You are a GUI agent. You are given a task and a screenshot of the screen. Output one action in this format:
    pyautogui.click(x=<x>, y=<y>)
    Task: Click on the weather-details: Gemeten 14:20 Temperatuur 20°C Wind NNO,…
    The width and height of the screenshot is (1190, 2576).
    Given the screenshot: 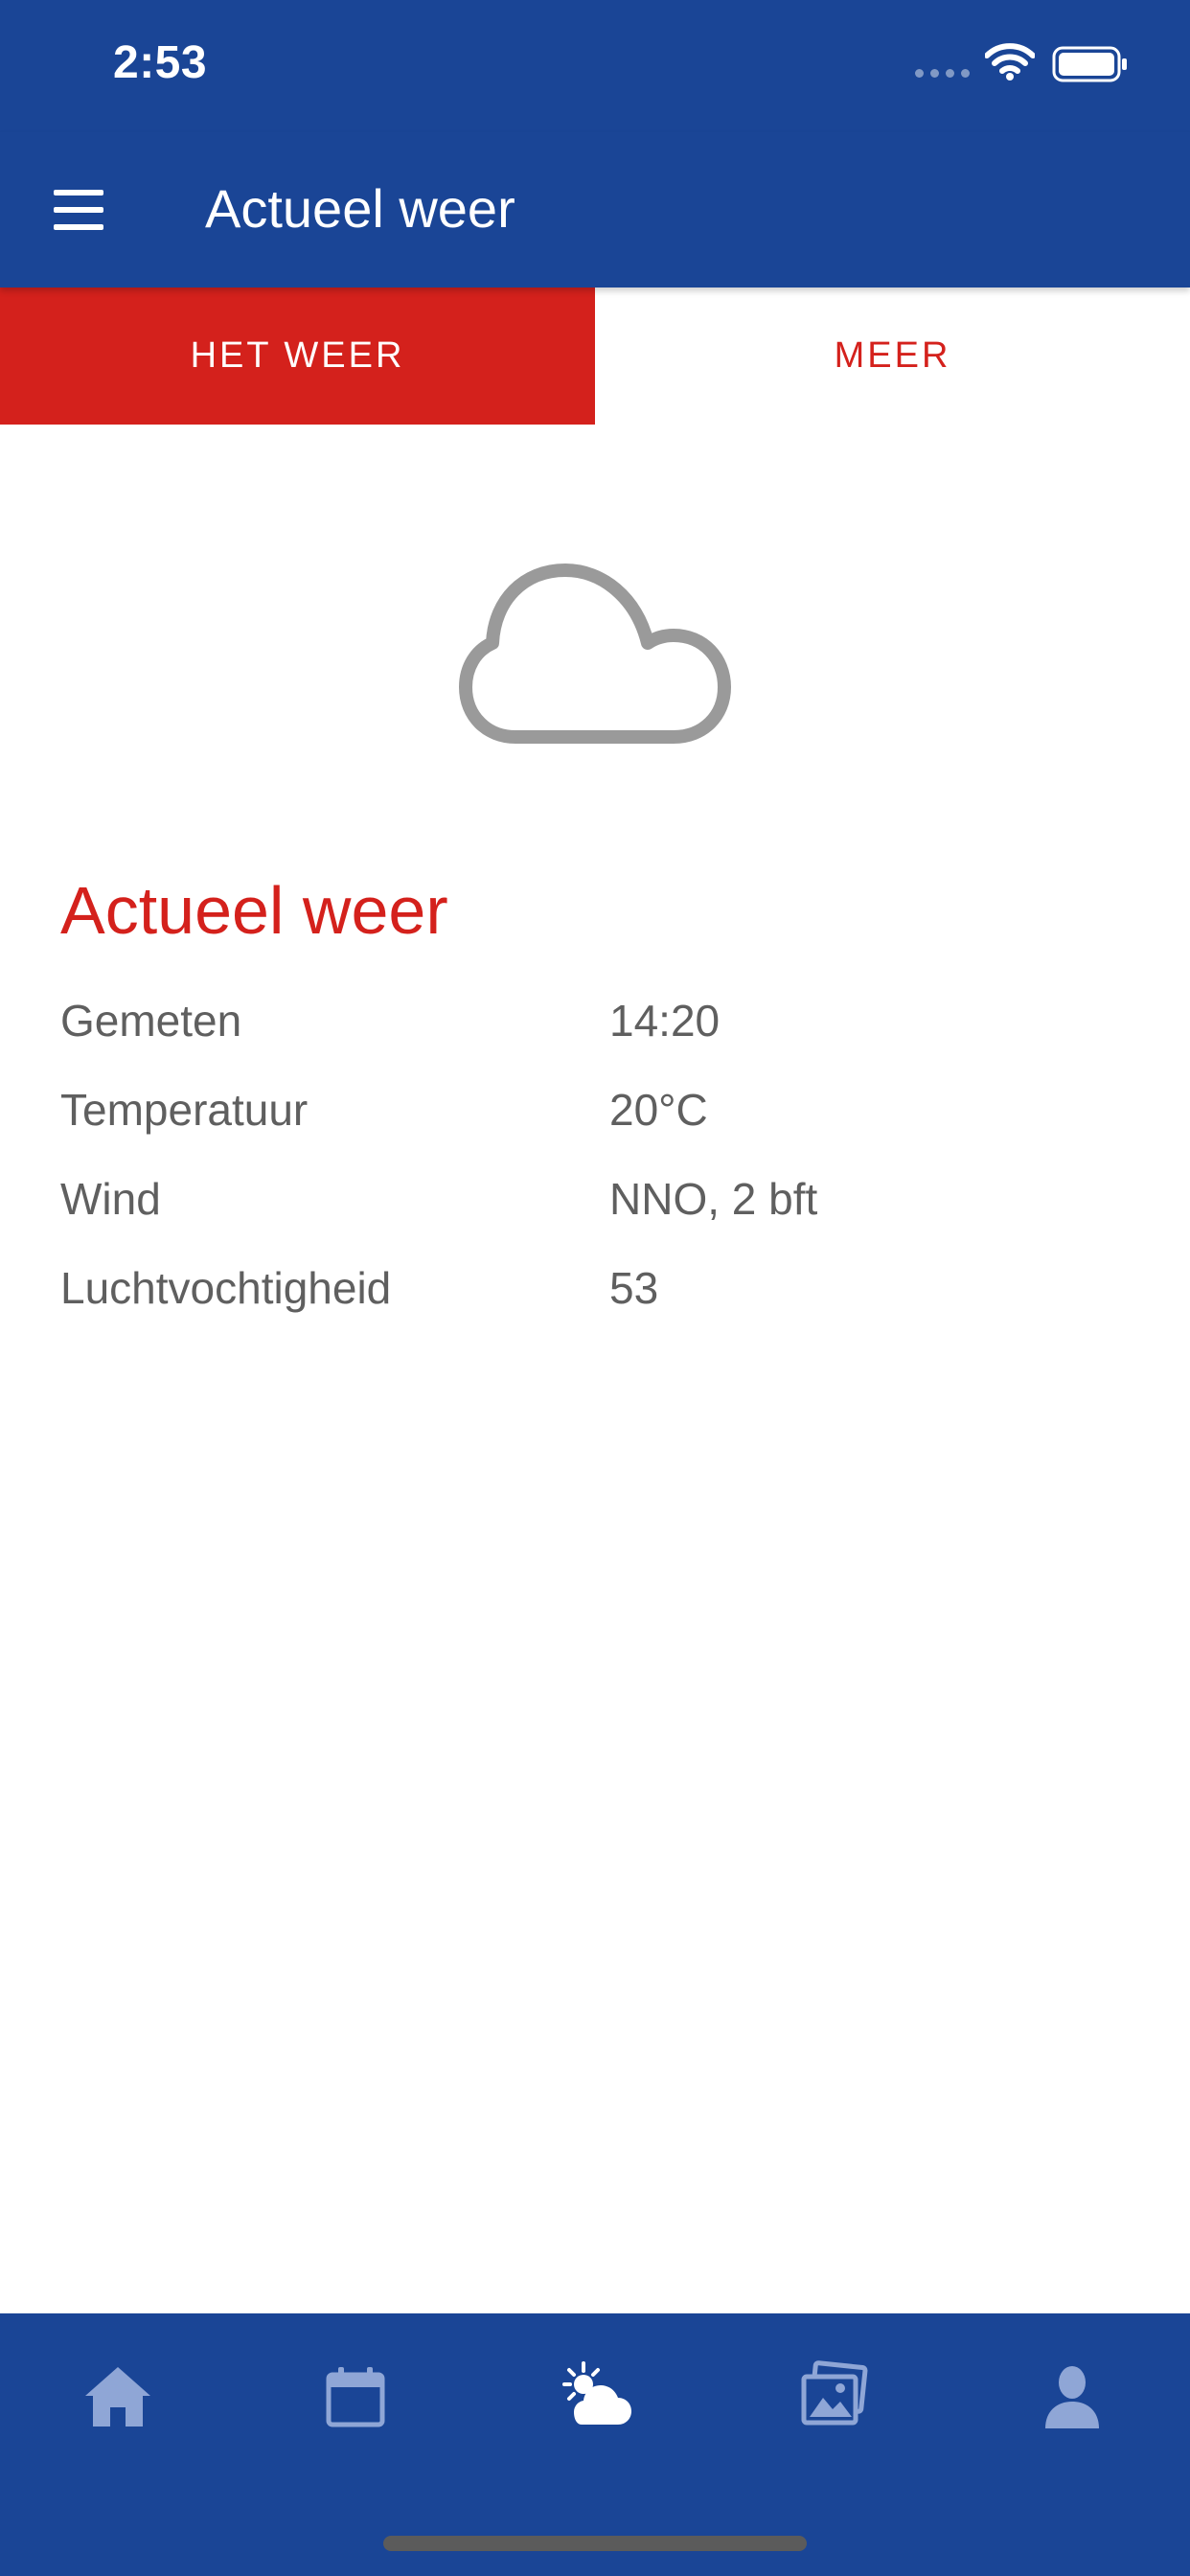 What is the action you would take?
    pyautogui.click(x=596, y=1173)
    